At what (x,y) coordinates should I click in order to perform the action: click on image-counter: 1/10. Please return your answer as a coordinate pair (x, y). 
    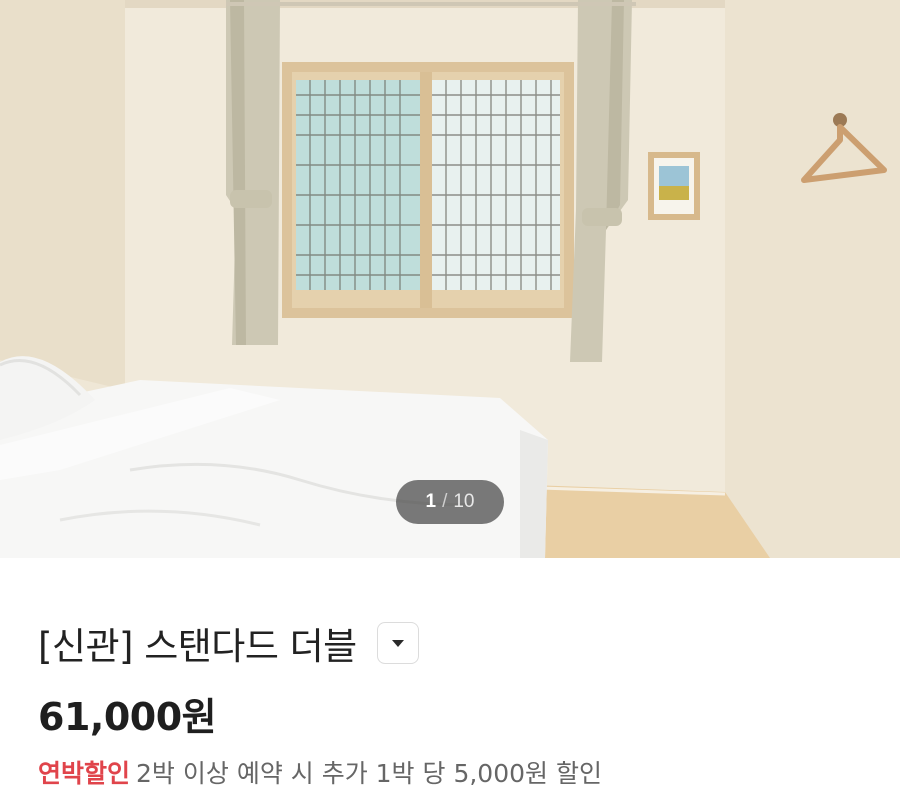
    Looking at the image, I should click on (450, 502).